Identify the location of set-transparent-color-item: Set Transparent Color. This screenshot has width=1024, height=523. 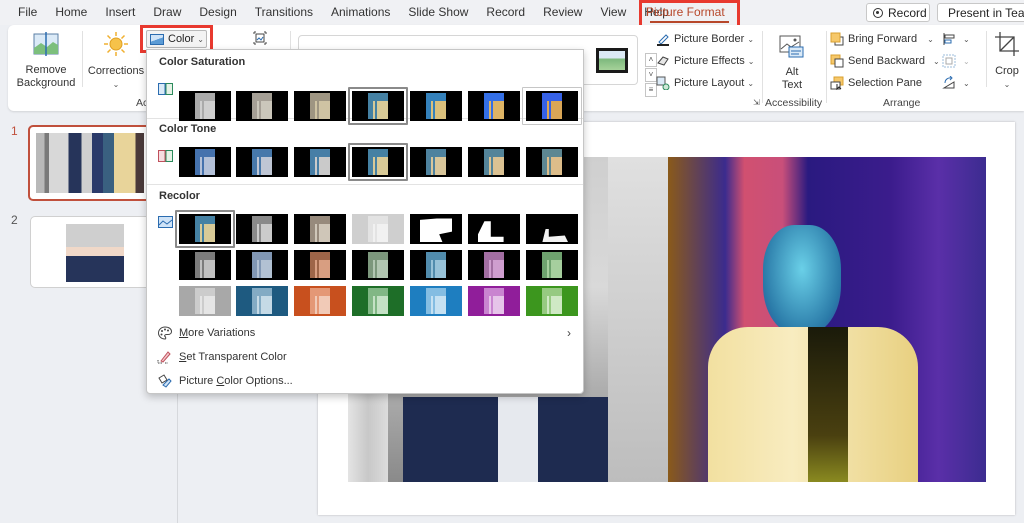
(367, 357).